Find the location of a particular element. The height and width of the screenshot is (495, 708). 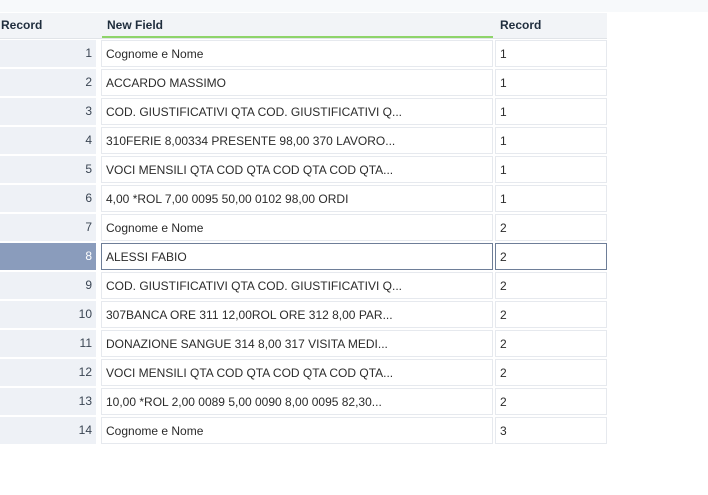

column-header-new-field: New Field is located at coordinates (297, 25).